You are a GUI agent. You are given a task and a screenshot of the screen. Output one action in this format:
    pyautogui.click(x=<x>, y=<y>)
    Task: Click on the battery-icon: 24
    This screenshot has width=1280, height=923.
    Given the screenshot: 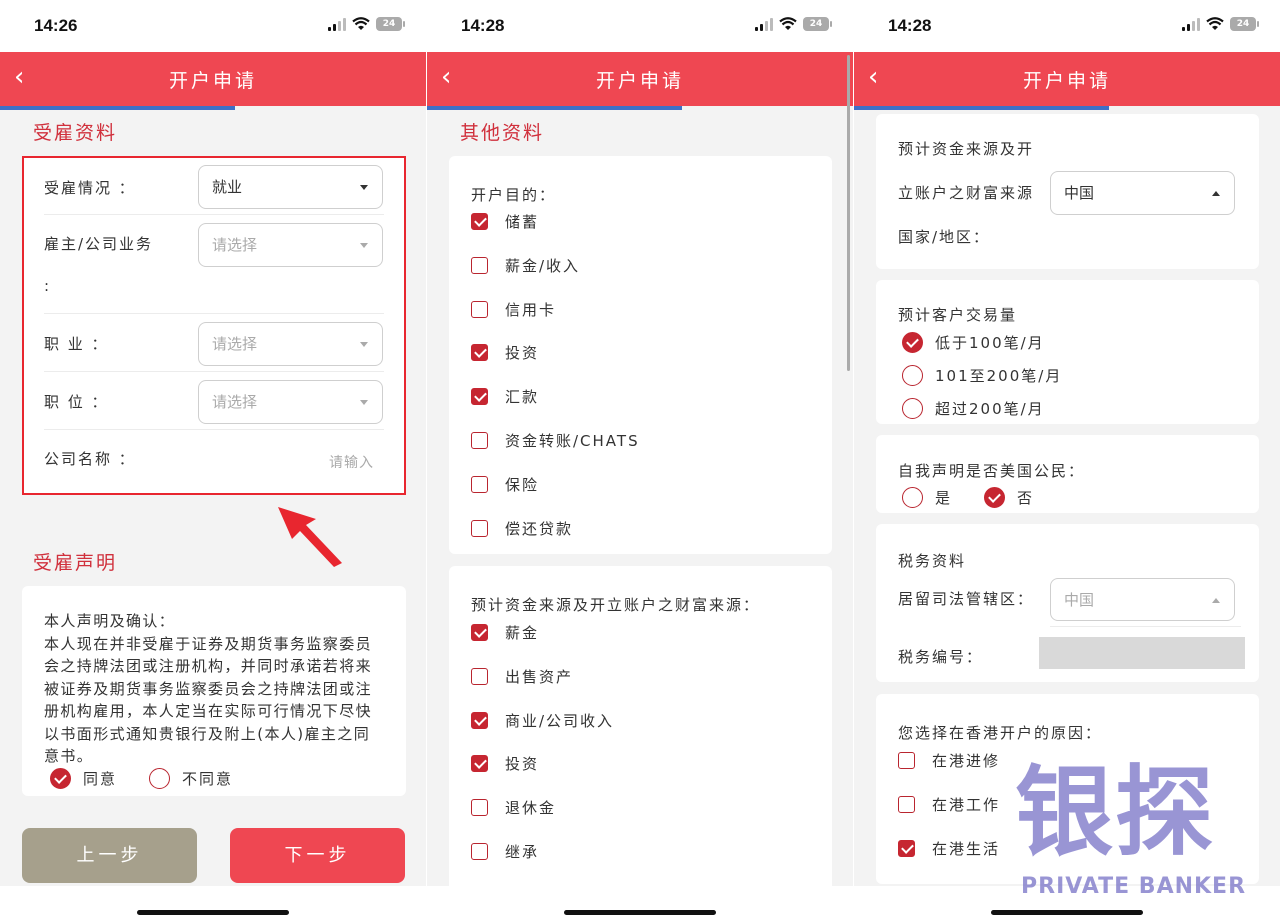 What is the action you would take?
    pyautogui.click(x=390, y=24)
    